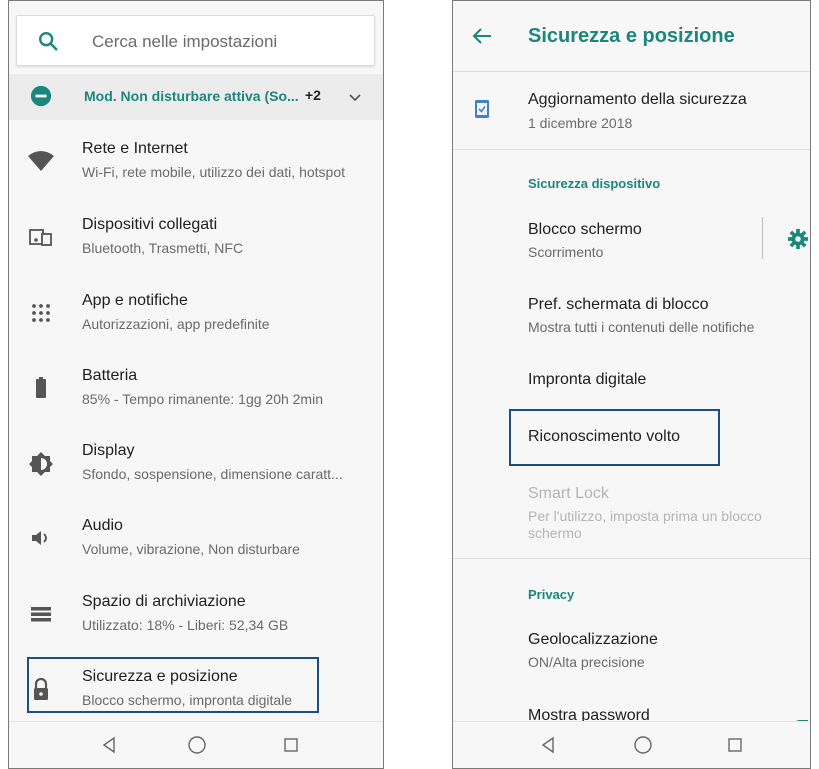 This screenshot has width=819, height=769. What do you see at coordinates (196, 538) in the screenshot?
I see `settings-item-audio: Audio Volume, vibrazione, Non disturbare` at bounding box center [196, 538].